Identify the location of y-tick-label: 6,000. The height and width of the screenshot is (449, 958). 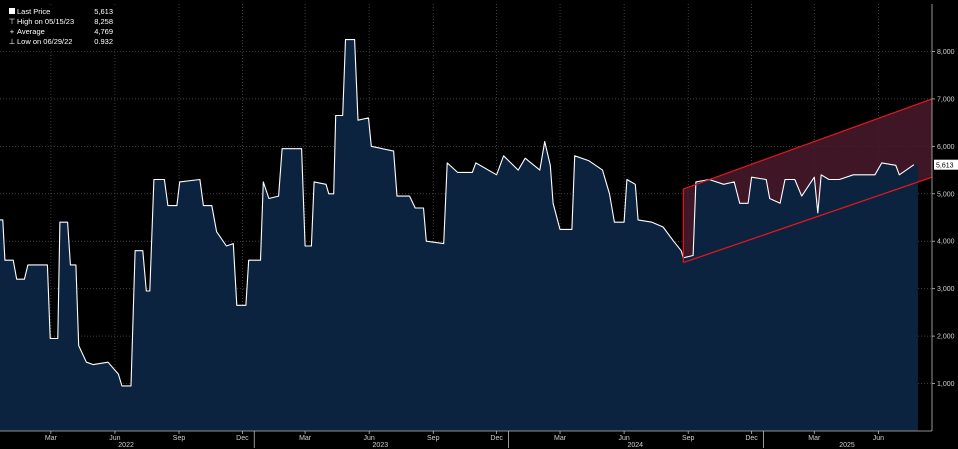
(946, 147).